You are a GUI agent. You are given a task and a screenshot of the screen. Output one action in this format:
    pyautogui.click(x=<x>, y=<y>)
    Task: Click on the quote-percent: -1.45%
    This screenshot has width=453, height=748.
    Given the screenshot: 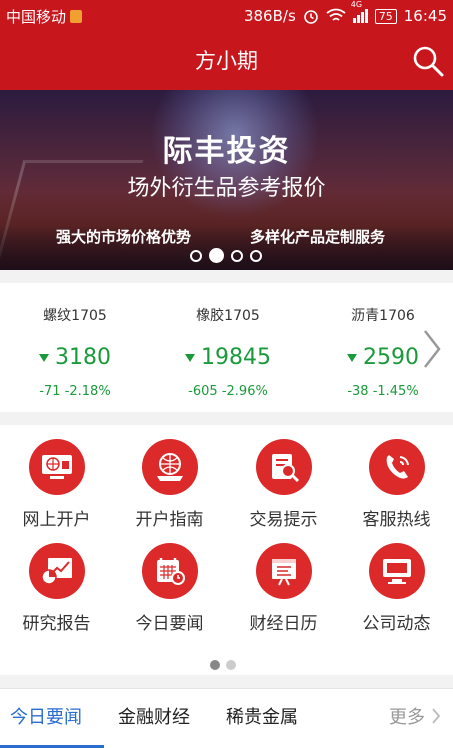 What is the action you would take?
    pyautogui.click(x=395, y=391)
    